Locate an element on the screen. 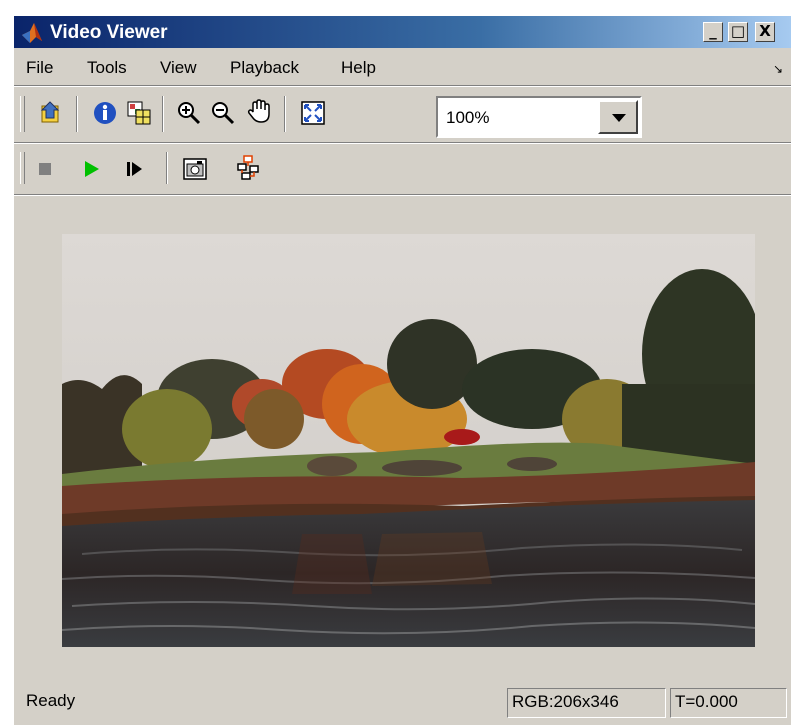 The height and width of the screenshot is (725, 791). zoom-value: 100% is located at coordinates (468, 117).